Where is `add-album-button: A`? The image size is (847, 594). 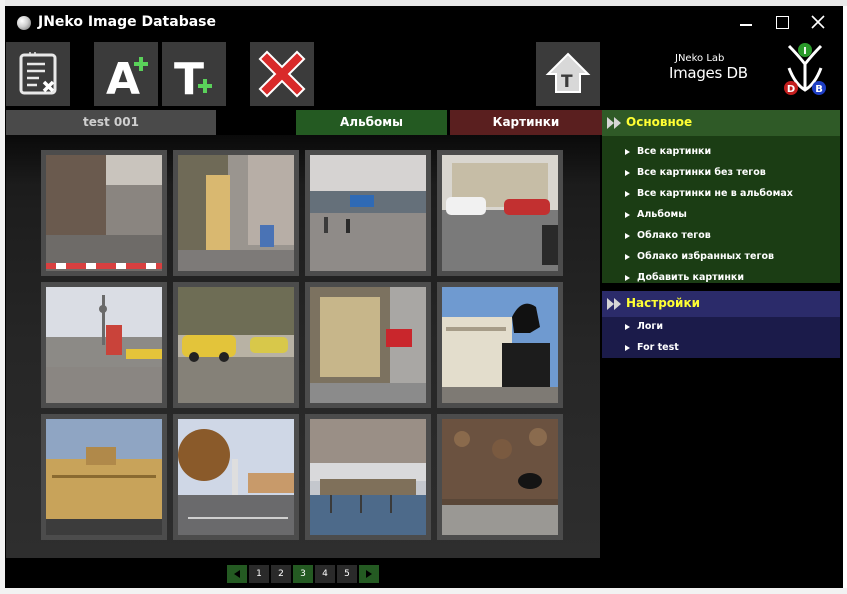
add-album-button: A is located at coordinates (126, 74).